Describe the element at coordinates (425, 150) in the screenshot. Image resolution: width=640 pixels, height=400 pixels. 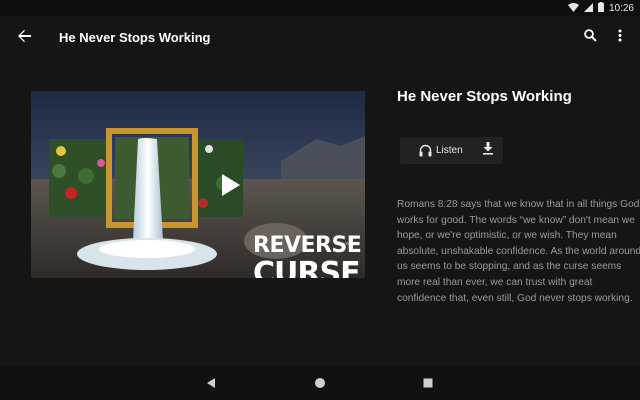
I see `headphones-icon` at that location.